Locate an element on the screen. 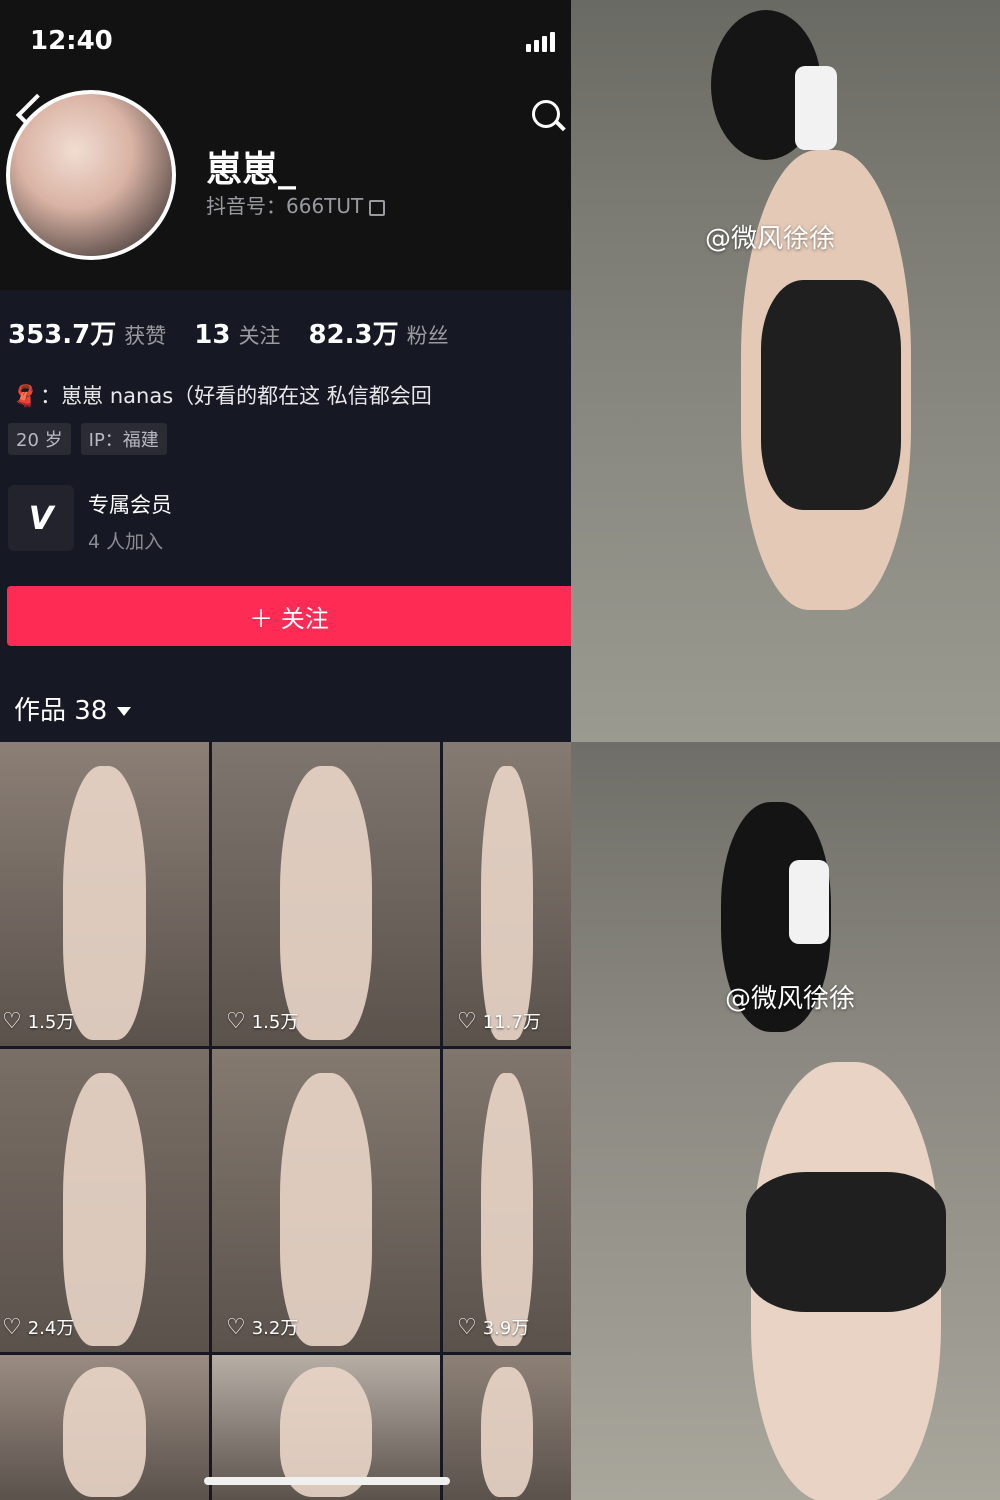 Image resolution: width=1000 pixels, height=1500 pixels. douyin-id: 抖音号：666TUT is located at coordinates (296, 204).